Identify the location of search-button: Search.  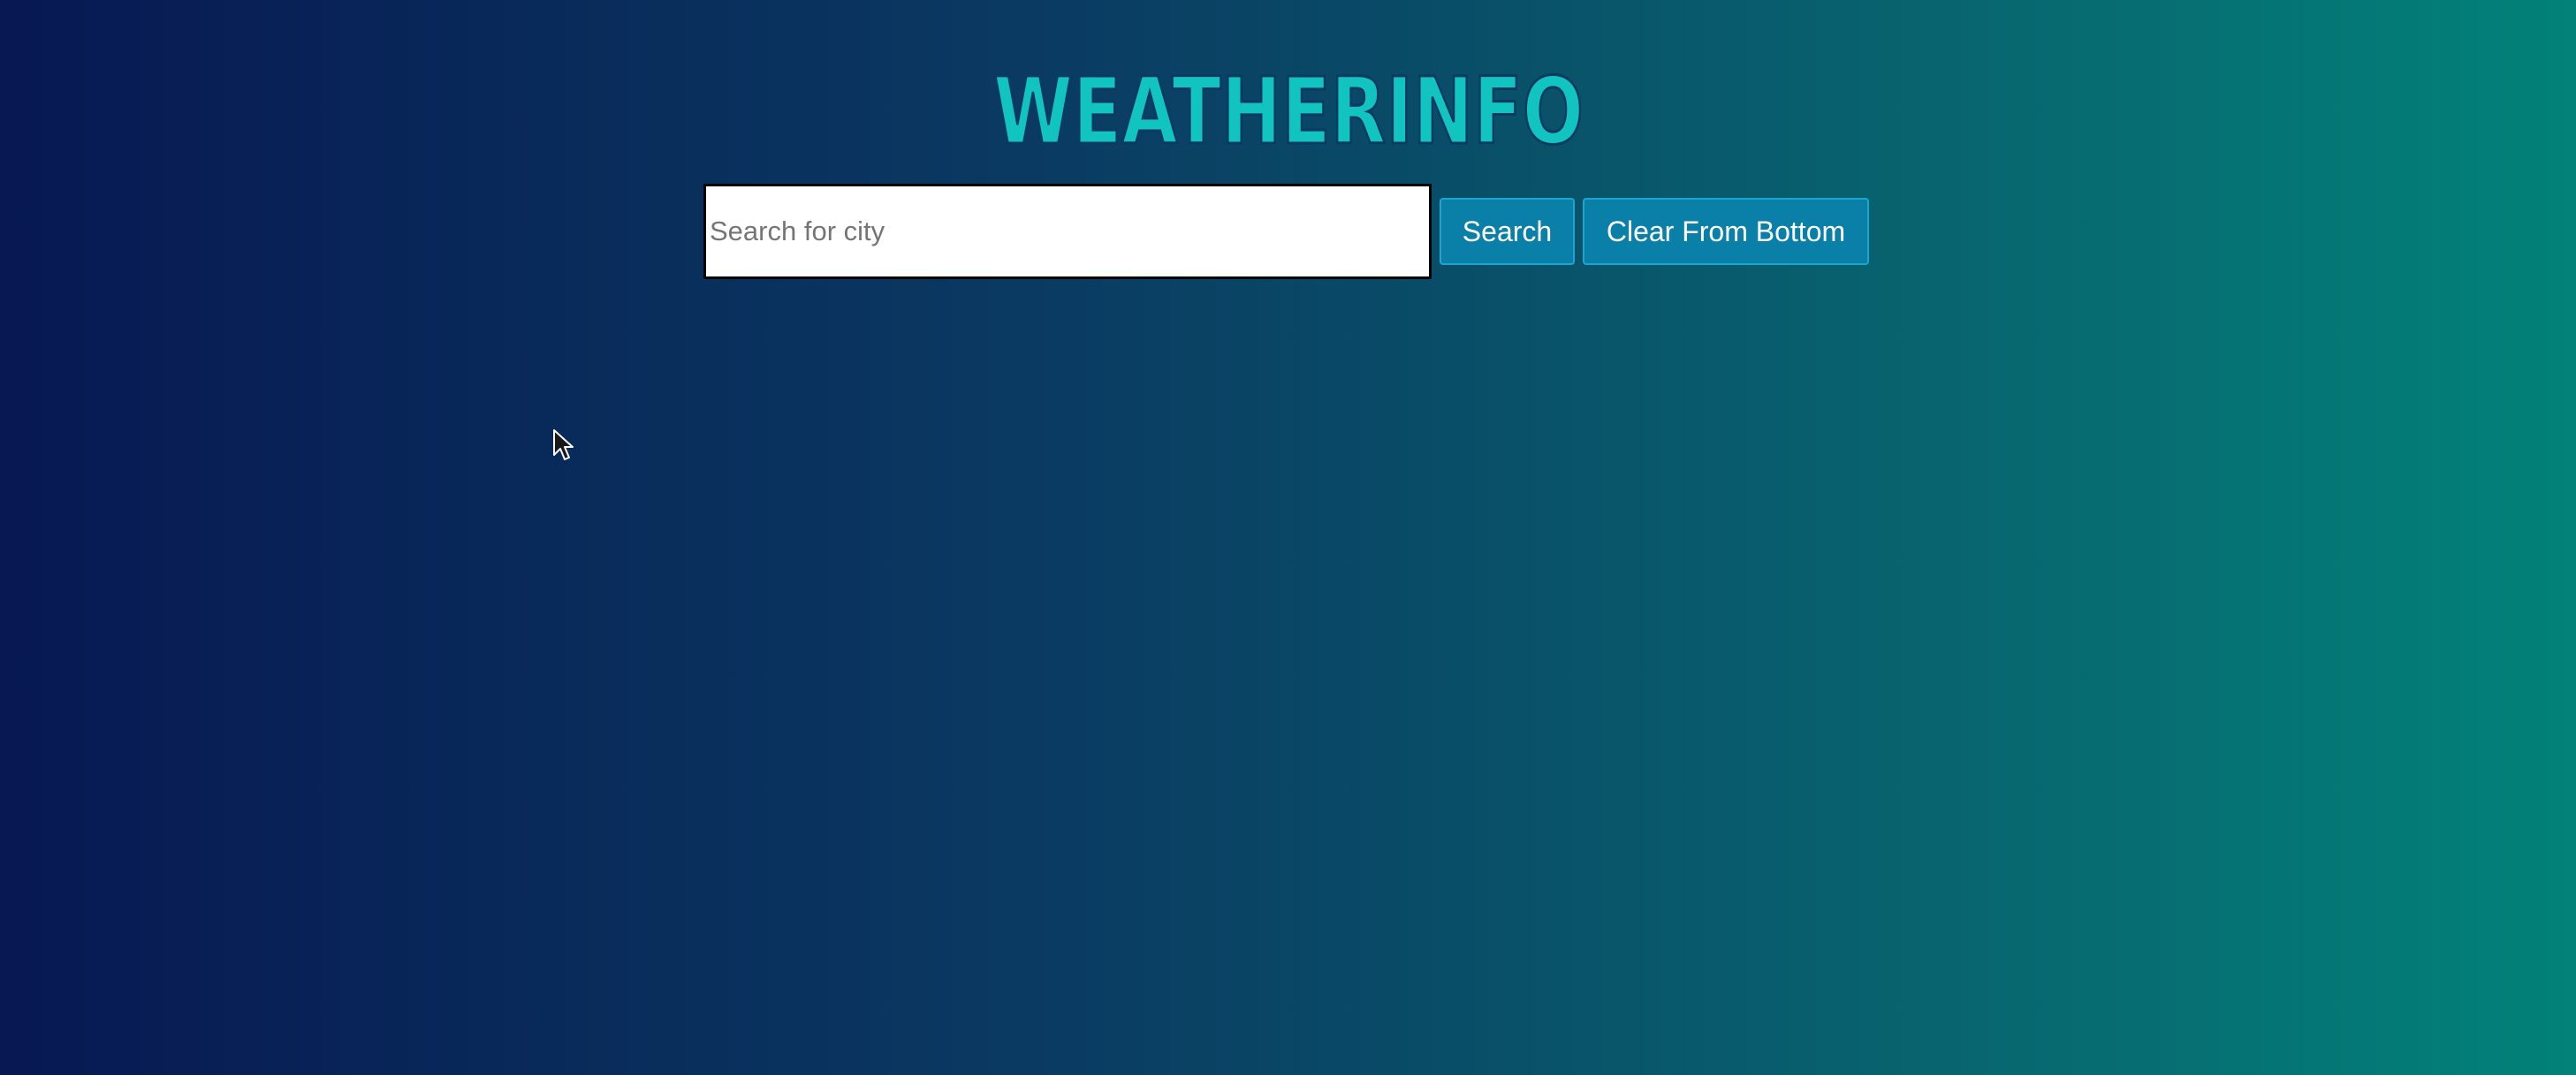
(1507, 232).